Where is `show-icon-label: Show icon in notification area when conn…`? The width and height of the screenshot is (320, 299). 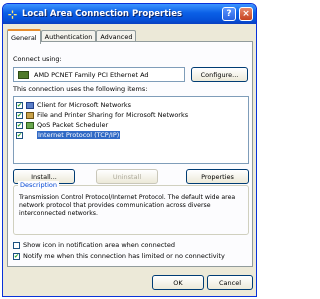 show-icon-label: Show icon in notification area when conn… is located at coordinates (99, 245).